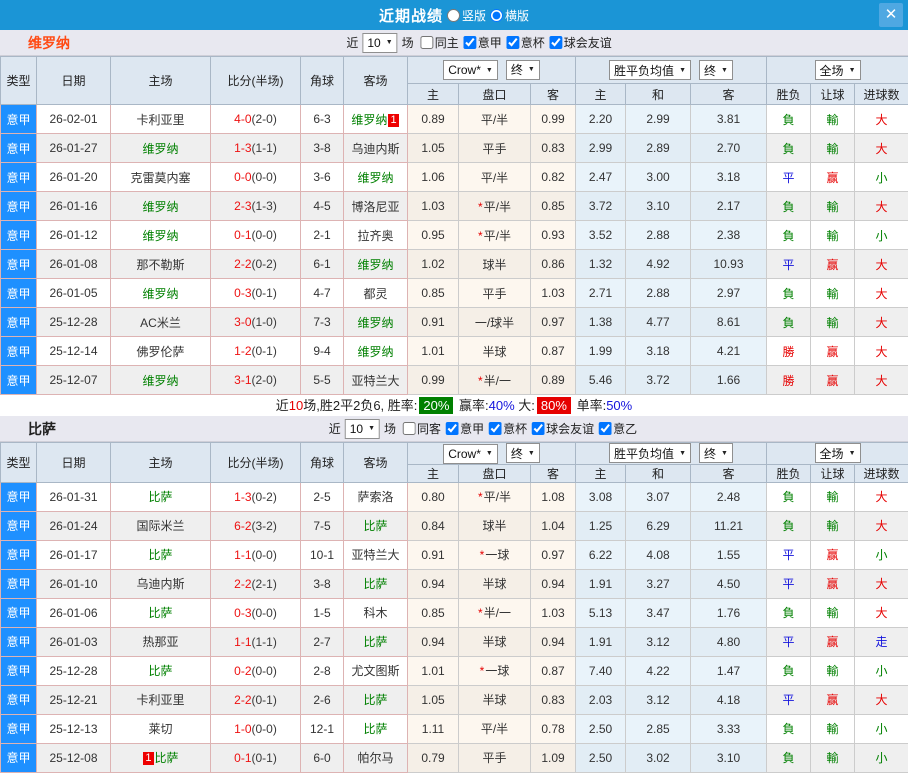 Image resolution: width=908 pixels, height=773 pixels. I want to click on team-text: 卡利亚里, so click(160, 700).